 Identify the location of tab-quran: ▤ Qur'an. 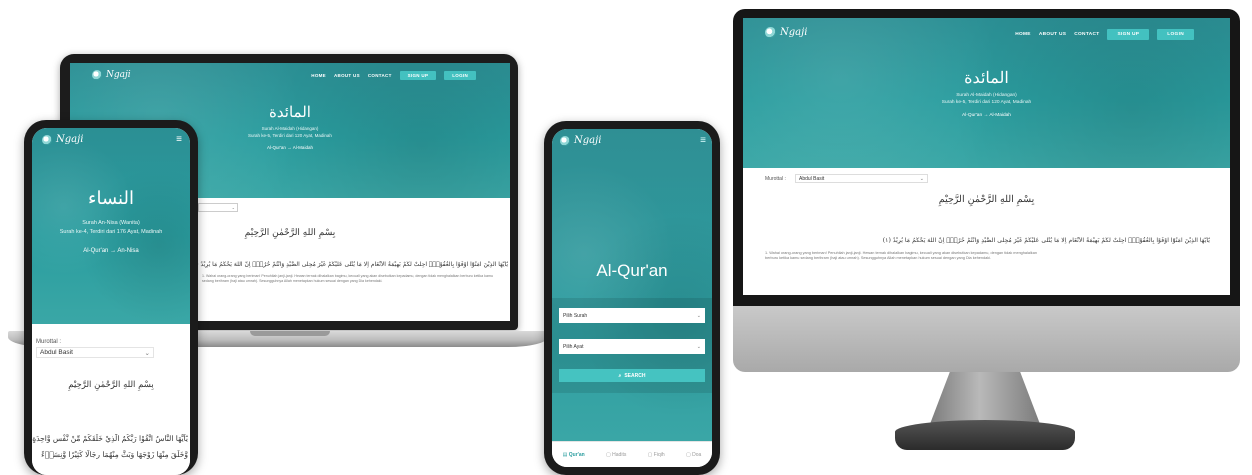
(574, 455).